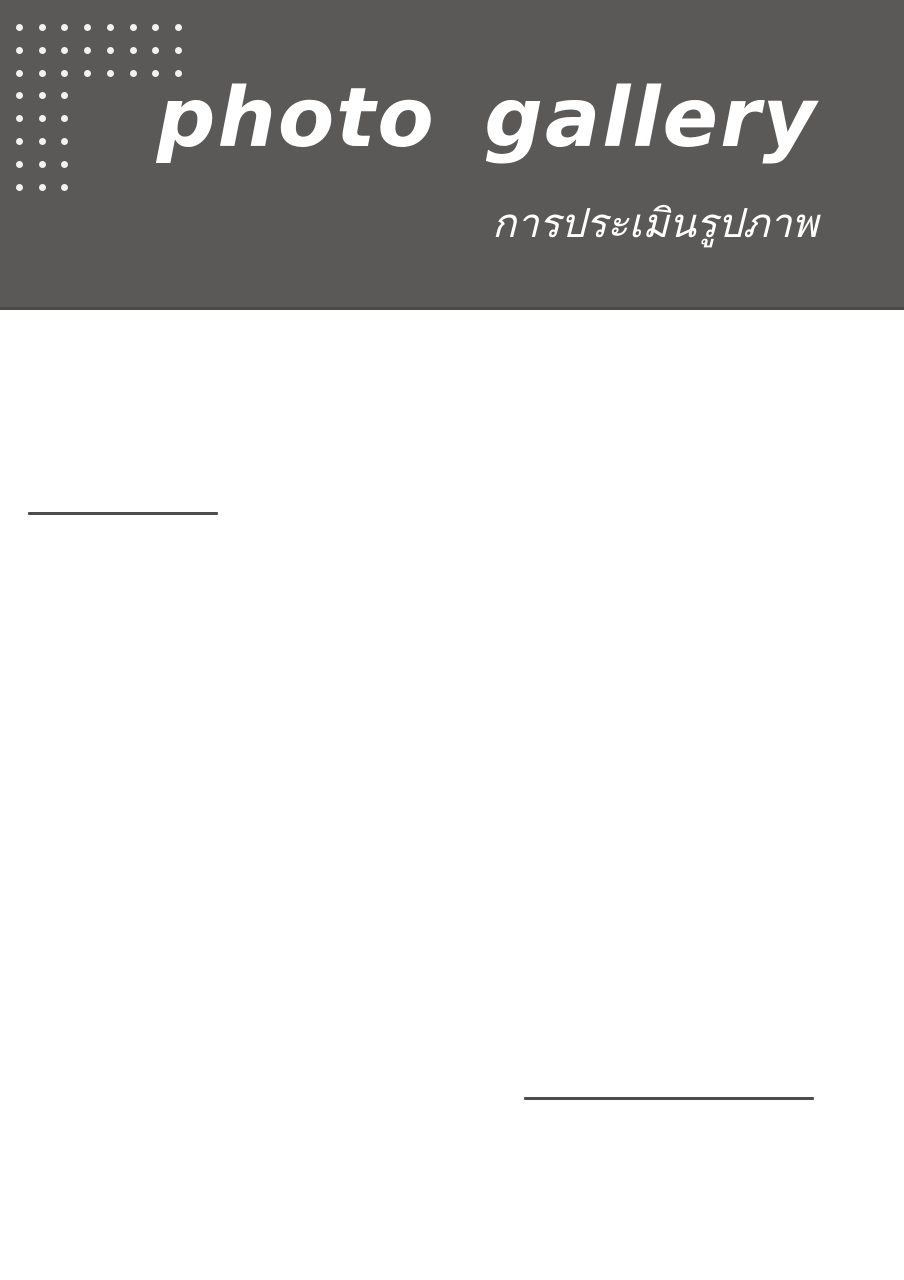  Describe the element at coordinates (669, 1098) in the screenshot. I see `divider-right` at that location.